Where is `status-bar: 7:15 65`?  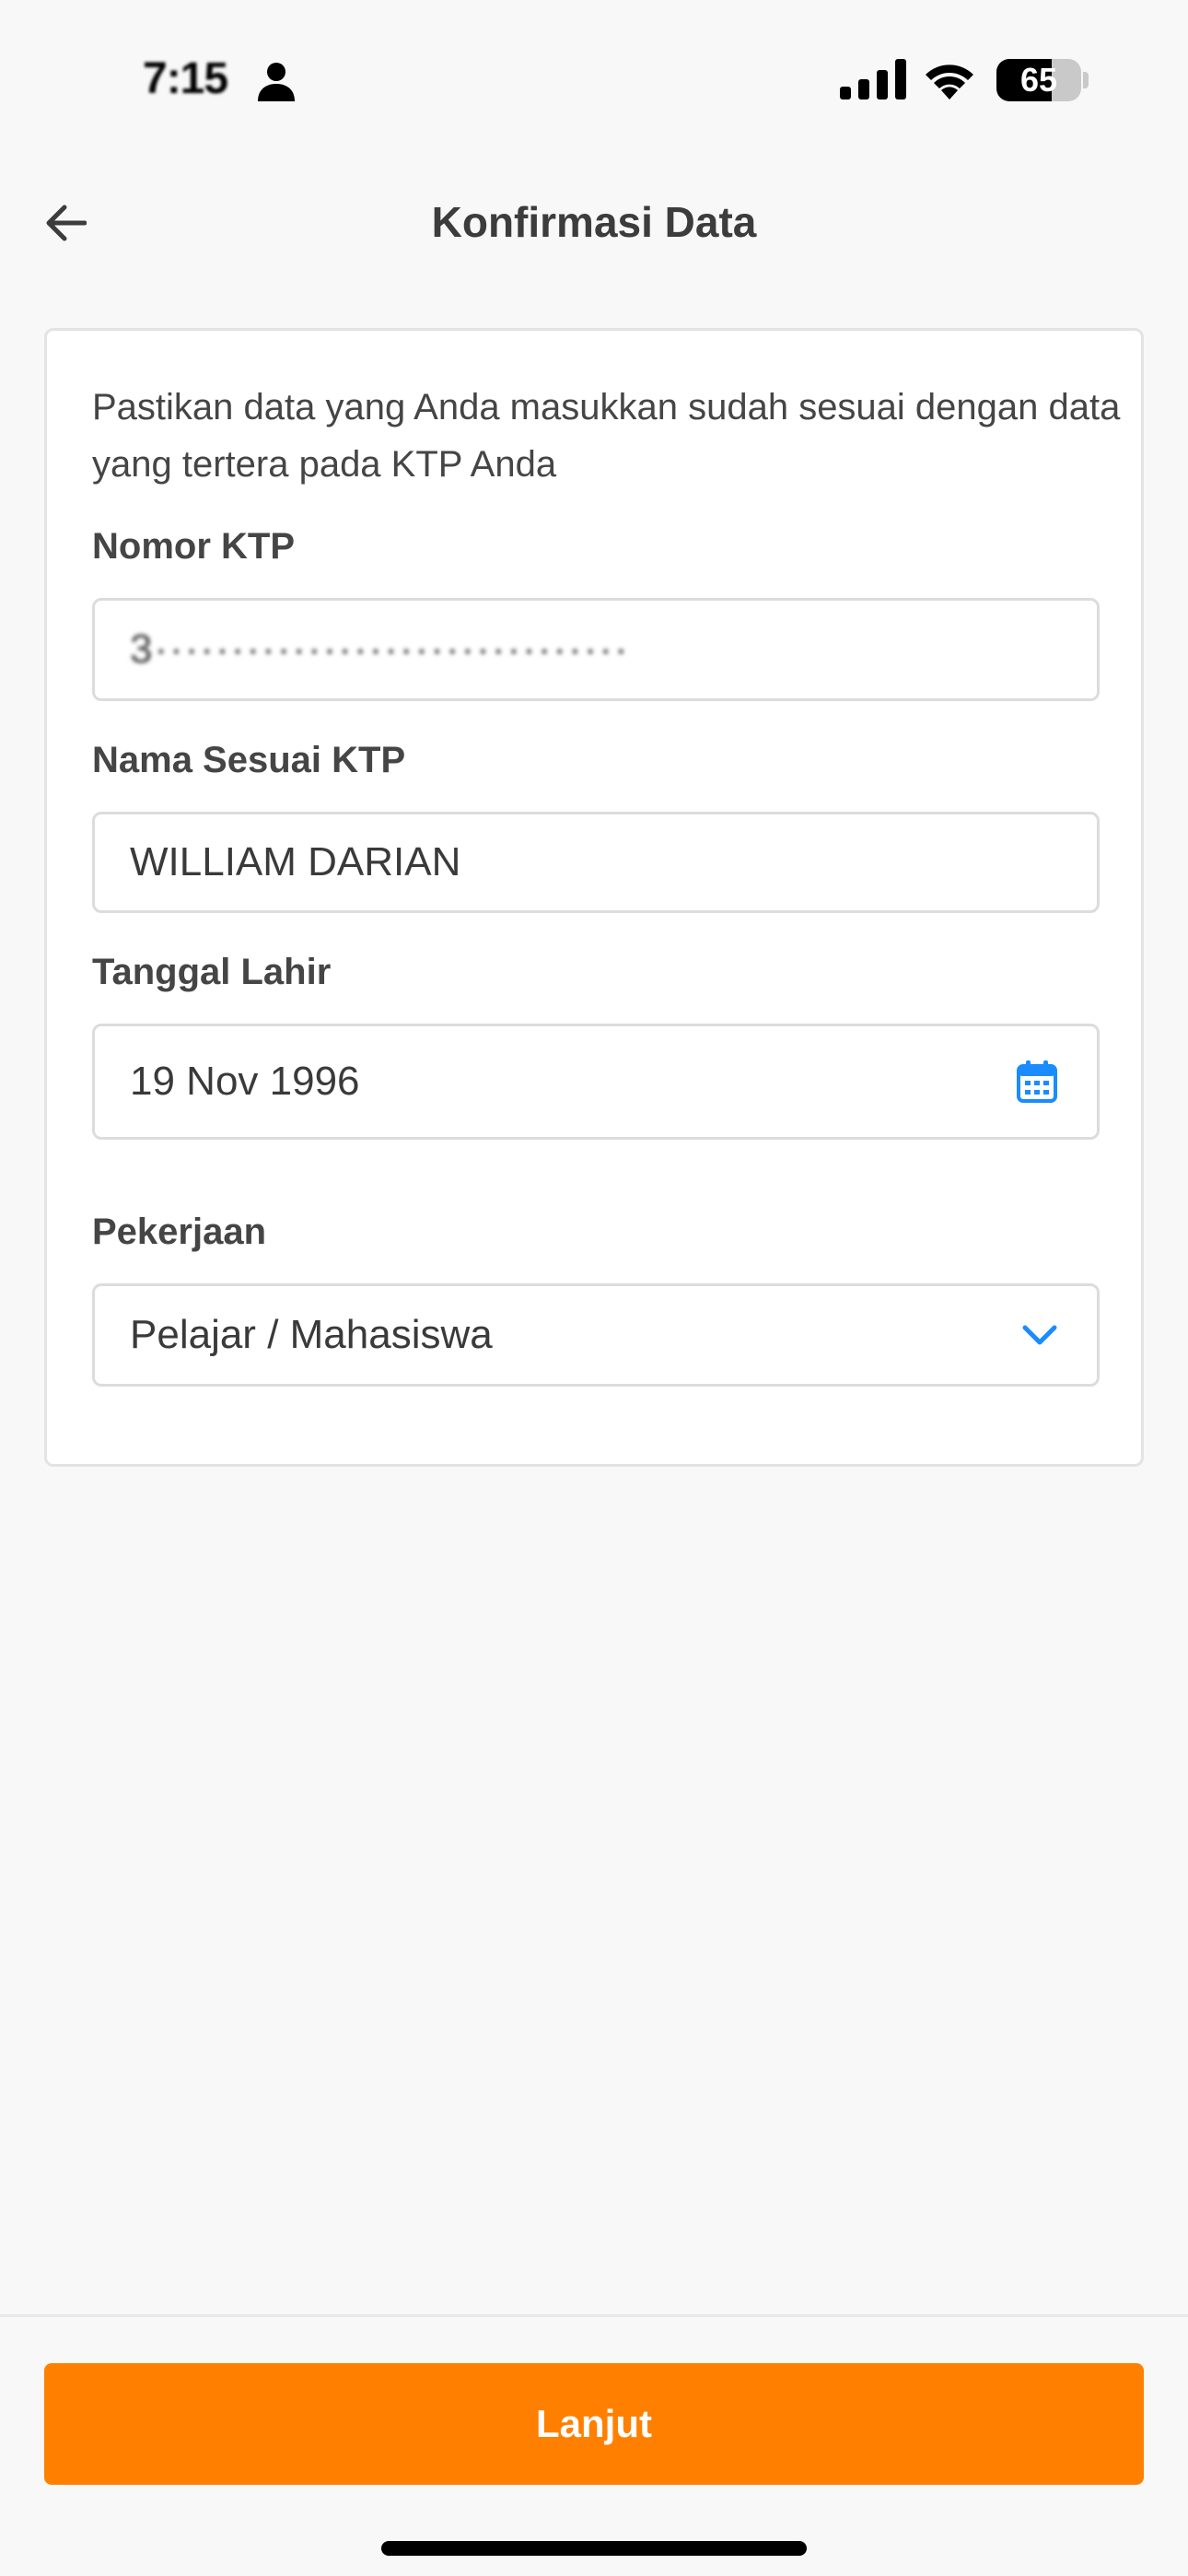
status-bar: 7:15 65 is located at coordinates (594, 78).